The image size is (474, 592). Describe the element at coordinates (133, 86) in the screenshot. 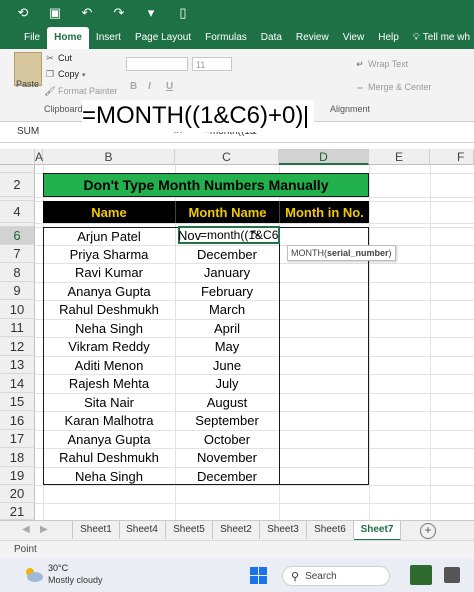

I see `bold-button: B` at that location.